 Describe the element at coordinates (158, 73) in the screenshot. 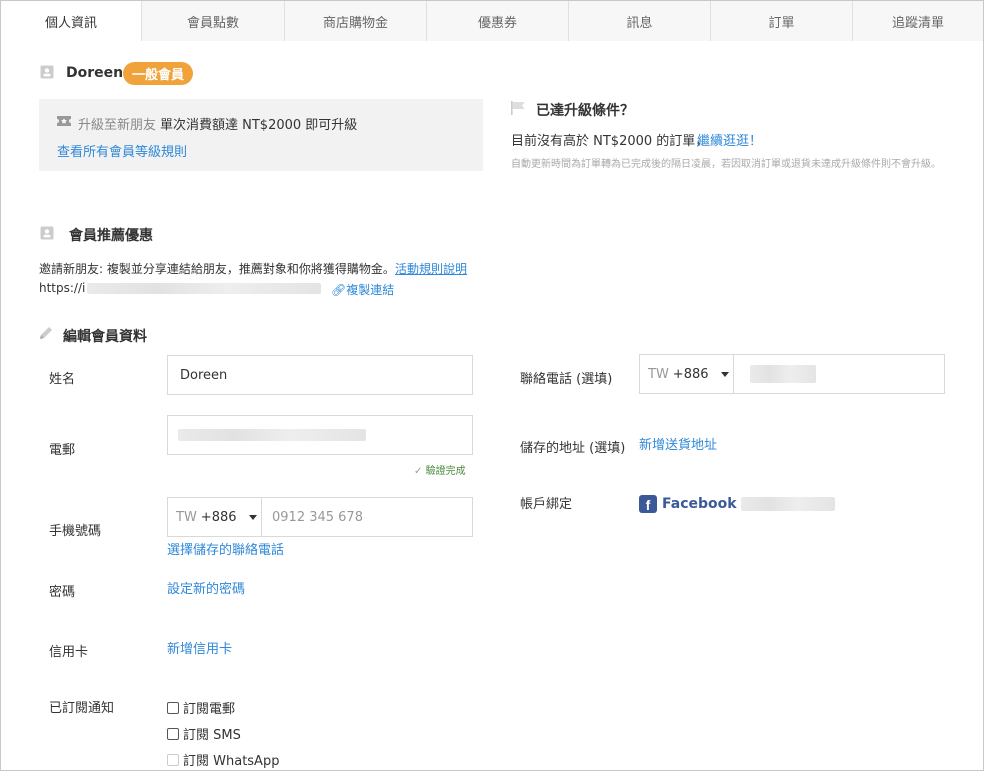

I see `member-tier-badge: 一般會員` at that location.